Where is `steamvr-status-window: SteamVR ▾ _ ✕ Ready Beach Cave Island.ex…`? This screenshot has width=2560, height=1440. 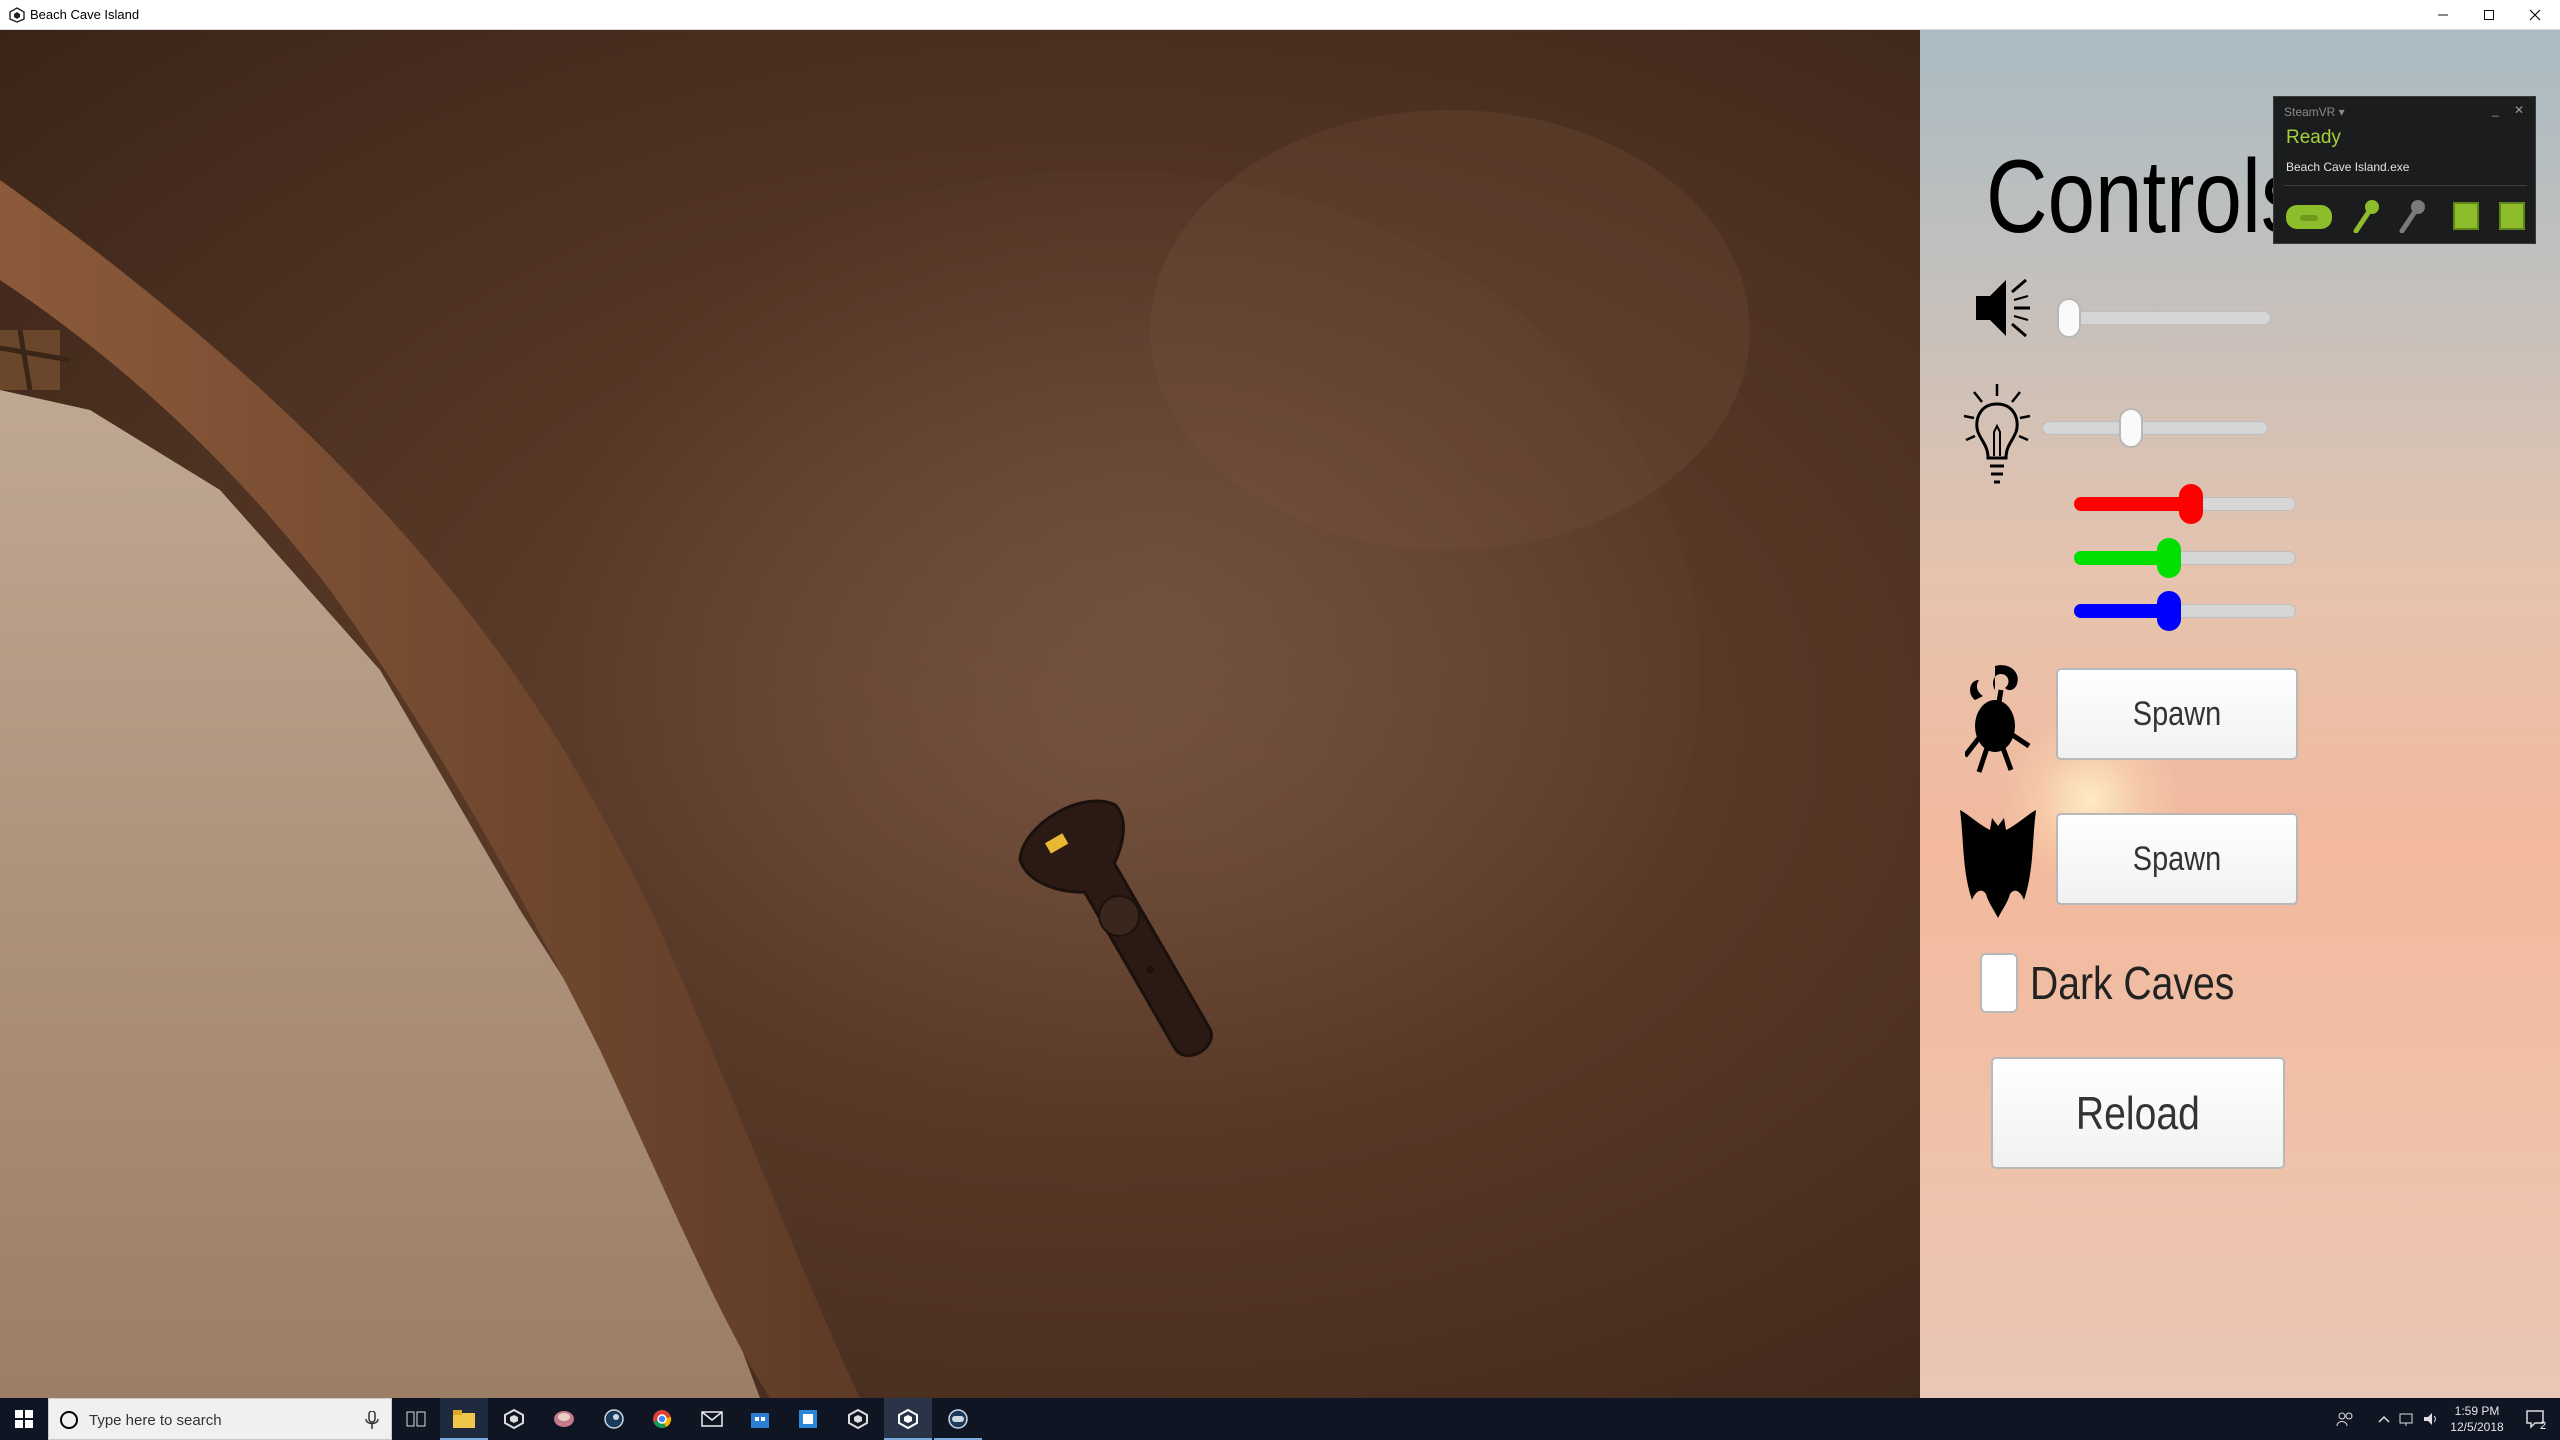
steamvr-status-window: SteamVR ▾ _ ✕ Ready Beach Cave Island.ex… is located at coordinates (2404, 170).